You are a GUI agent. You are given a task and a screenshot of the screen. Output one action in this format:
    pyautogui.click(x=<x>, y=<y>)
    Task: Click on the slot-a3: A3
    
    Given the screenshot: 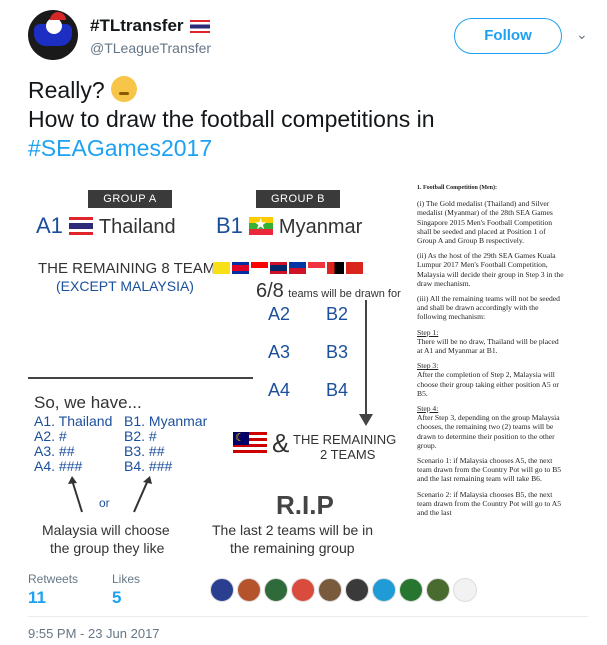 What is the action you would take?
    pyautogui.click(x=279, y=352)
    